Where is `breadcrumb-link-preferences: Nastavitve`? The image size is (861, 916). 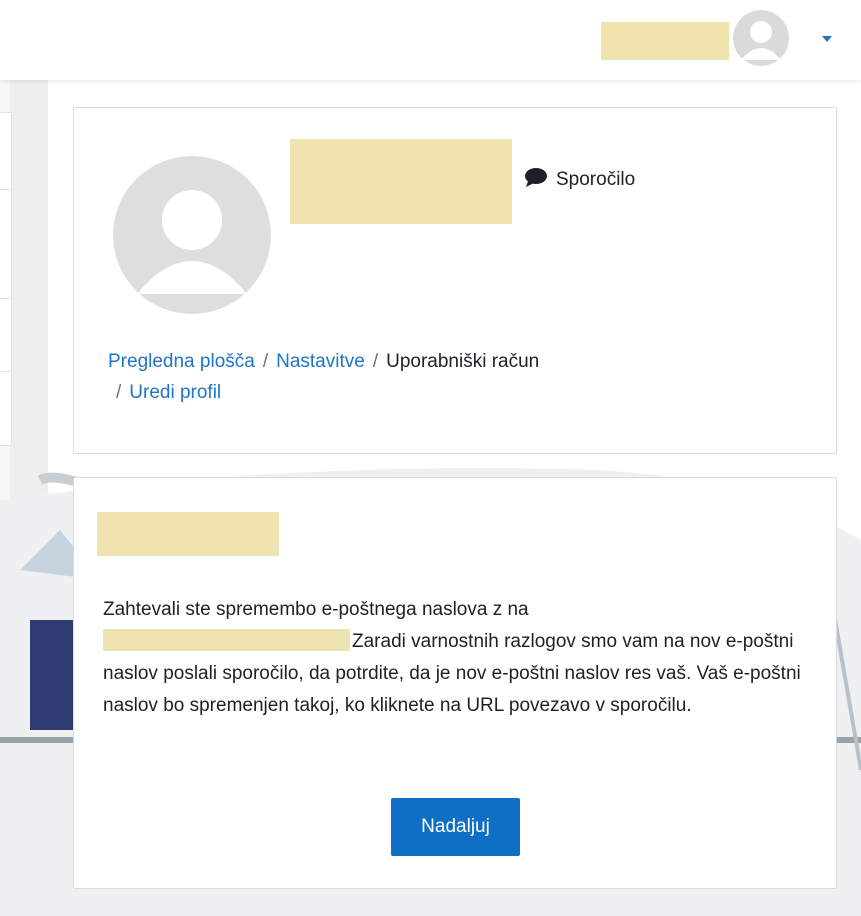 breadcrumb-link-preferences: Nastavitve is located at coordinates (320, 361).